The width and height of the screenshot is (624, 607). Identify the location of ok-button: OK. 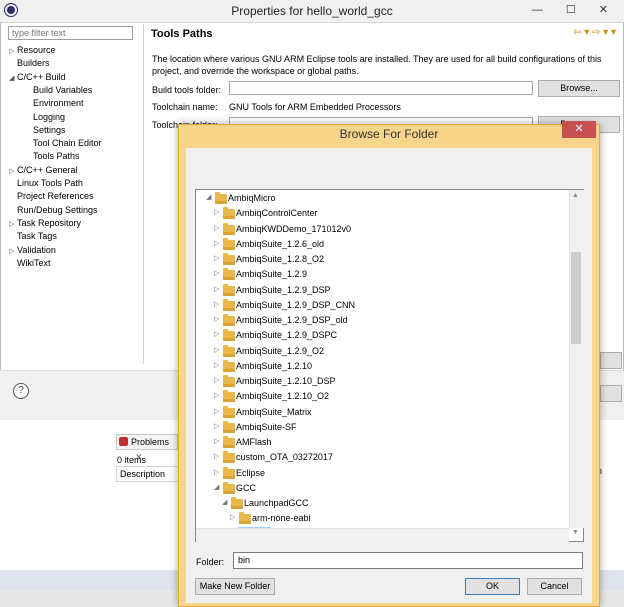
(492, 586).